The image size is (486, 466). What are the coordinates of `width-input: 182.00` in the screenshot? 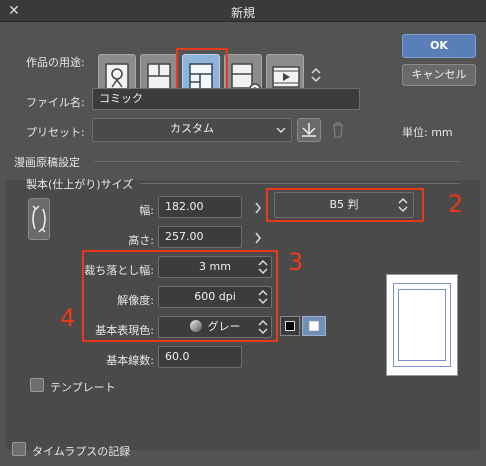 It's located at (200, 207).